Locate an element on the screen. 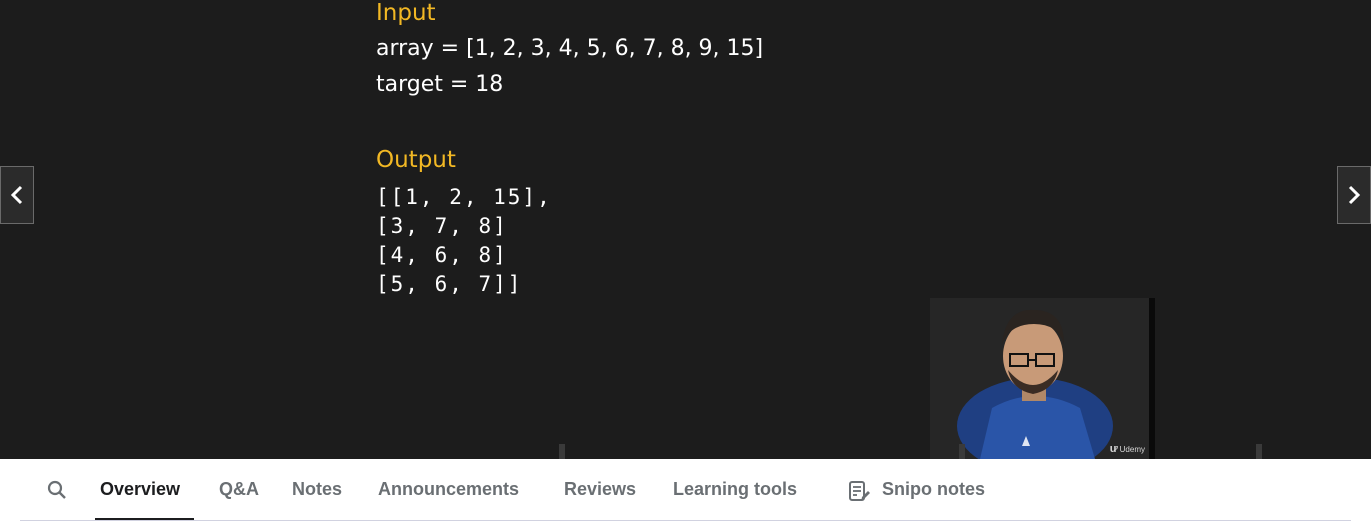  target-line: target = 18 is located at coordinates (440, 84).